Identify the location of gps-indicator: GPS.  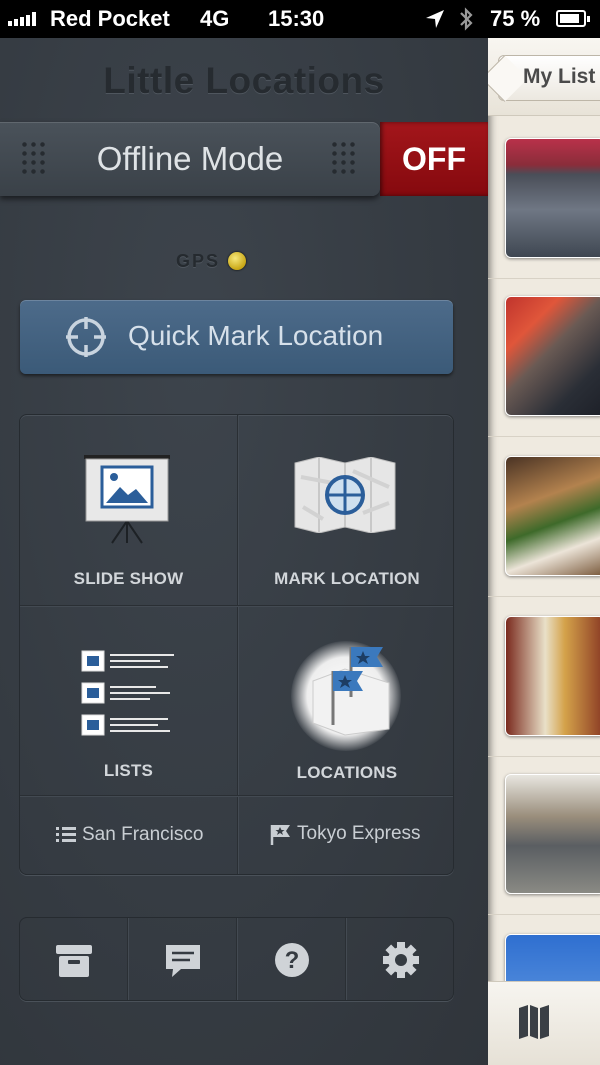
(211, 261).